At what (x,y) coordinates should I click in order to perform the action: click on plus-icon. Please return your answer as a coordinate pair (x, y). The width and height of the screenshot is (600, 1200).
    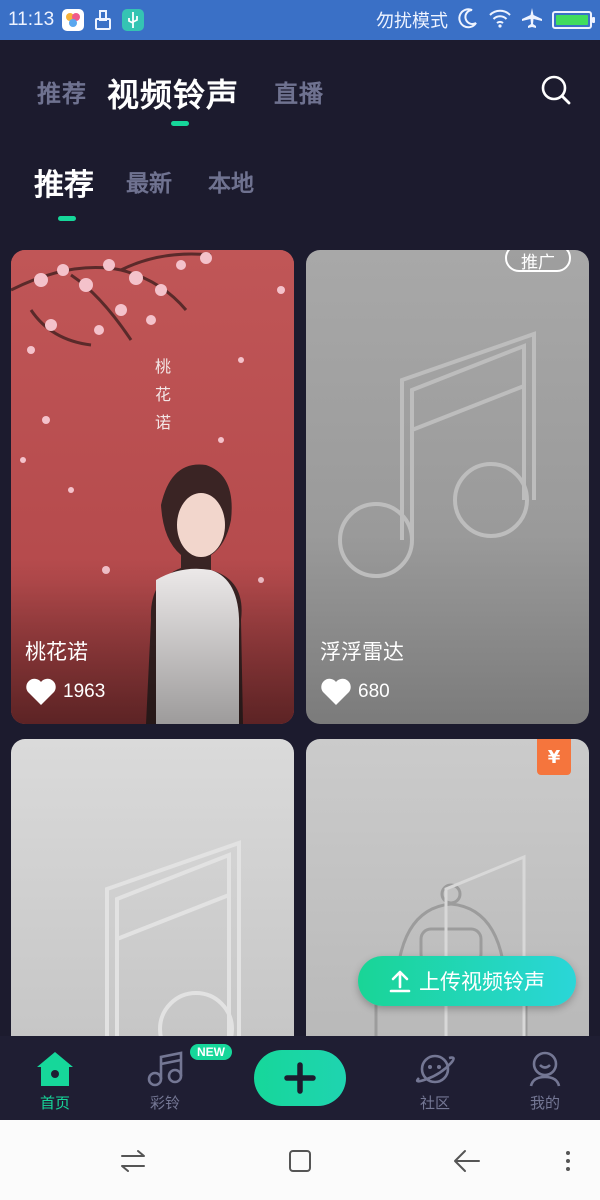
    Looking at the image, I should click on (300, 1078).